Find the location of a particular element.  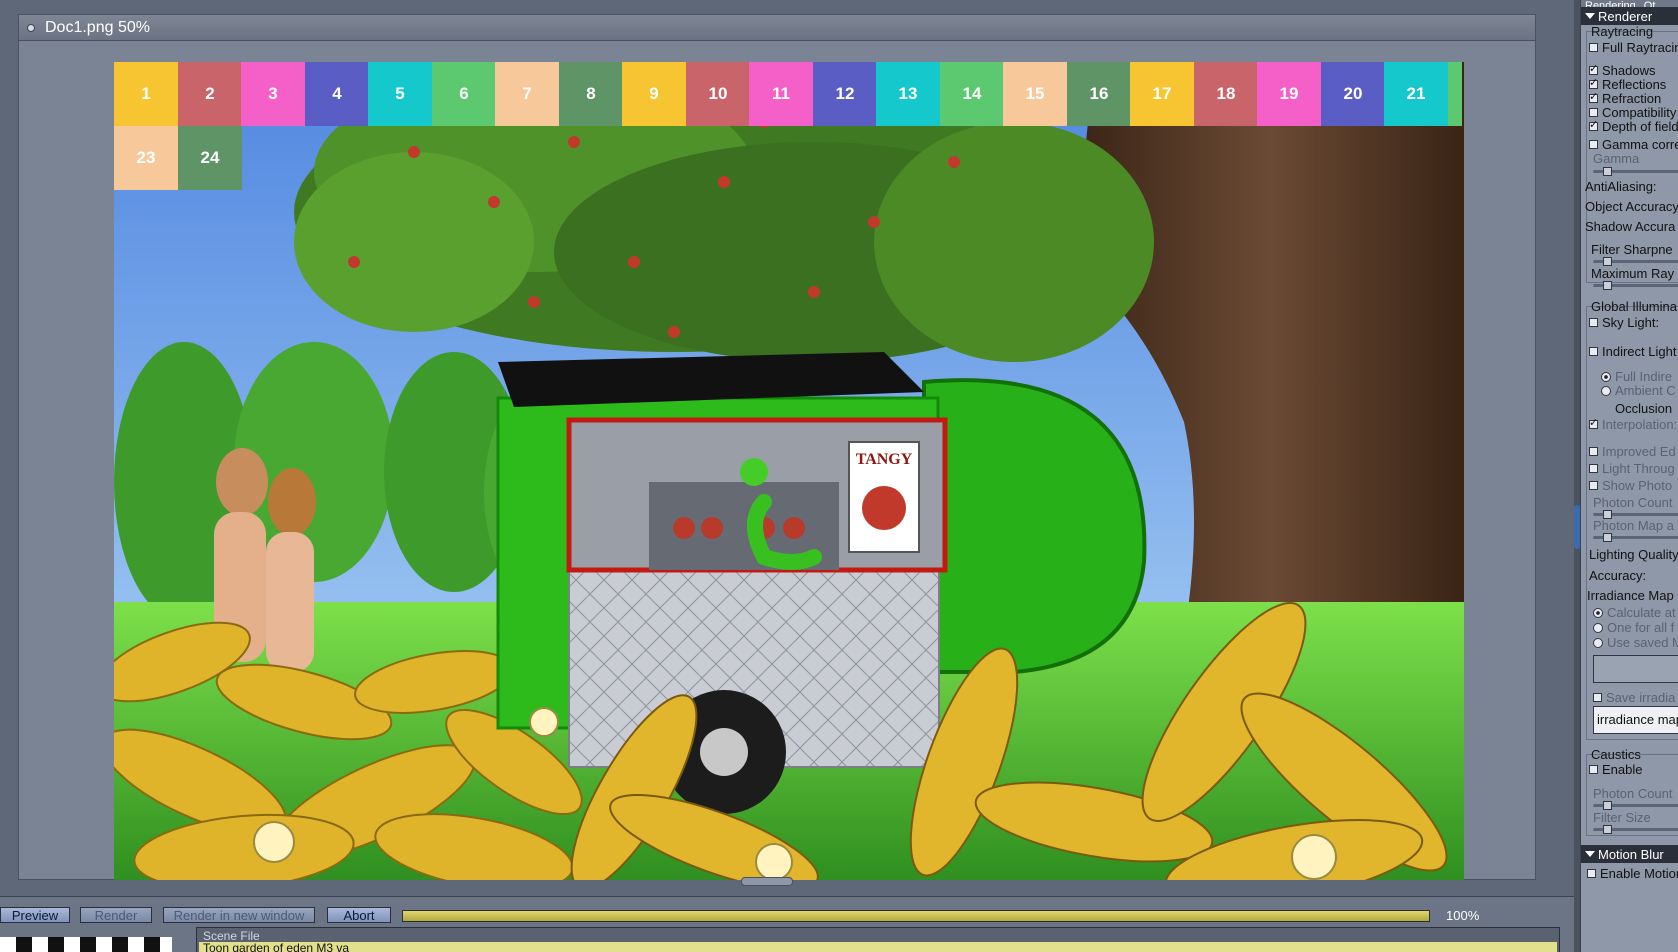

antialiasing-label: AntiAliasing: is located at coordinates (1621, 186).